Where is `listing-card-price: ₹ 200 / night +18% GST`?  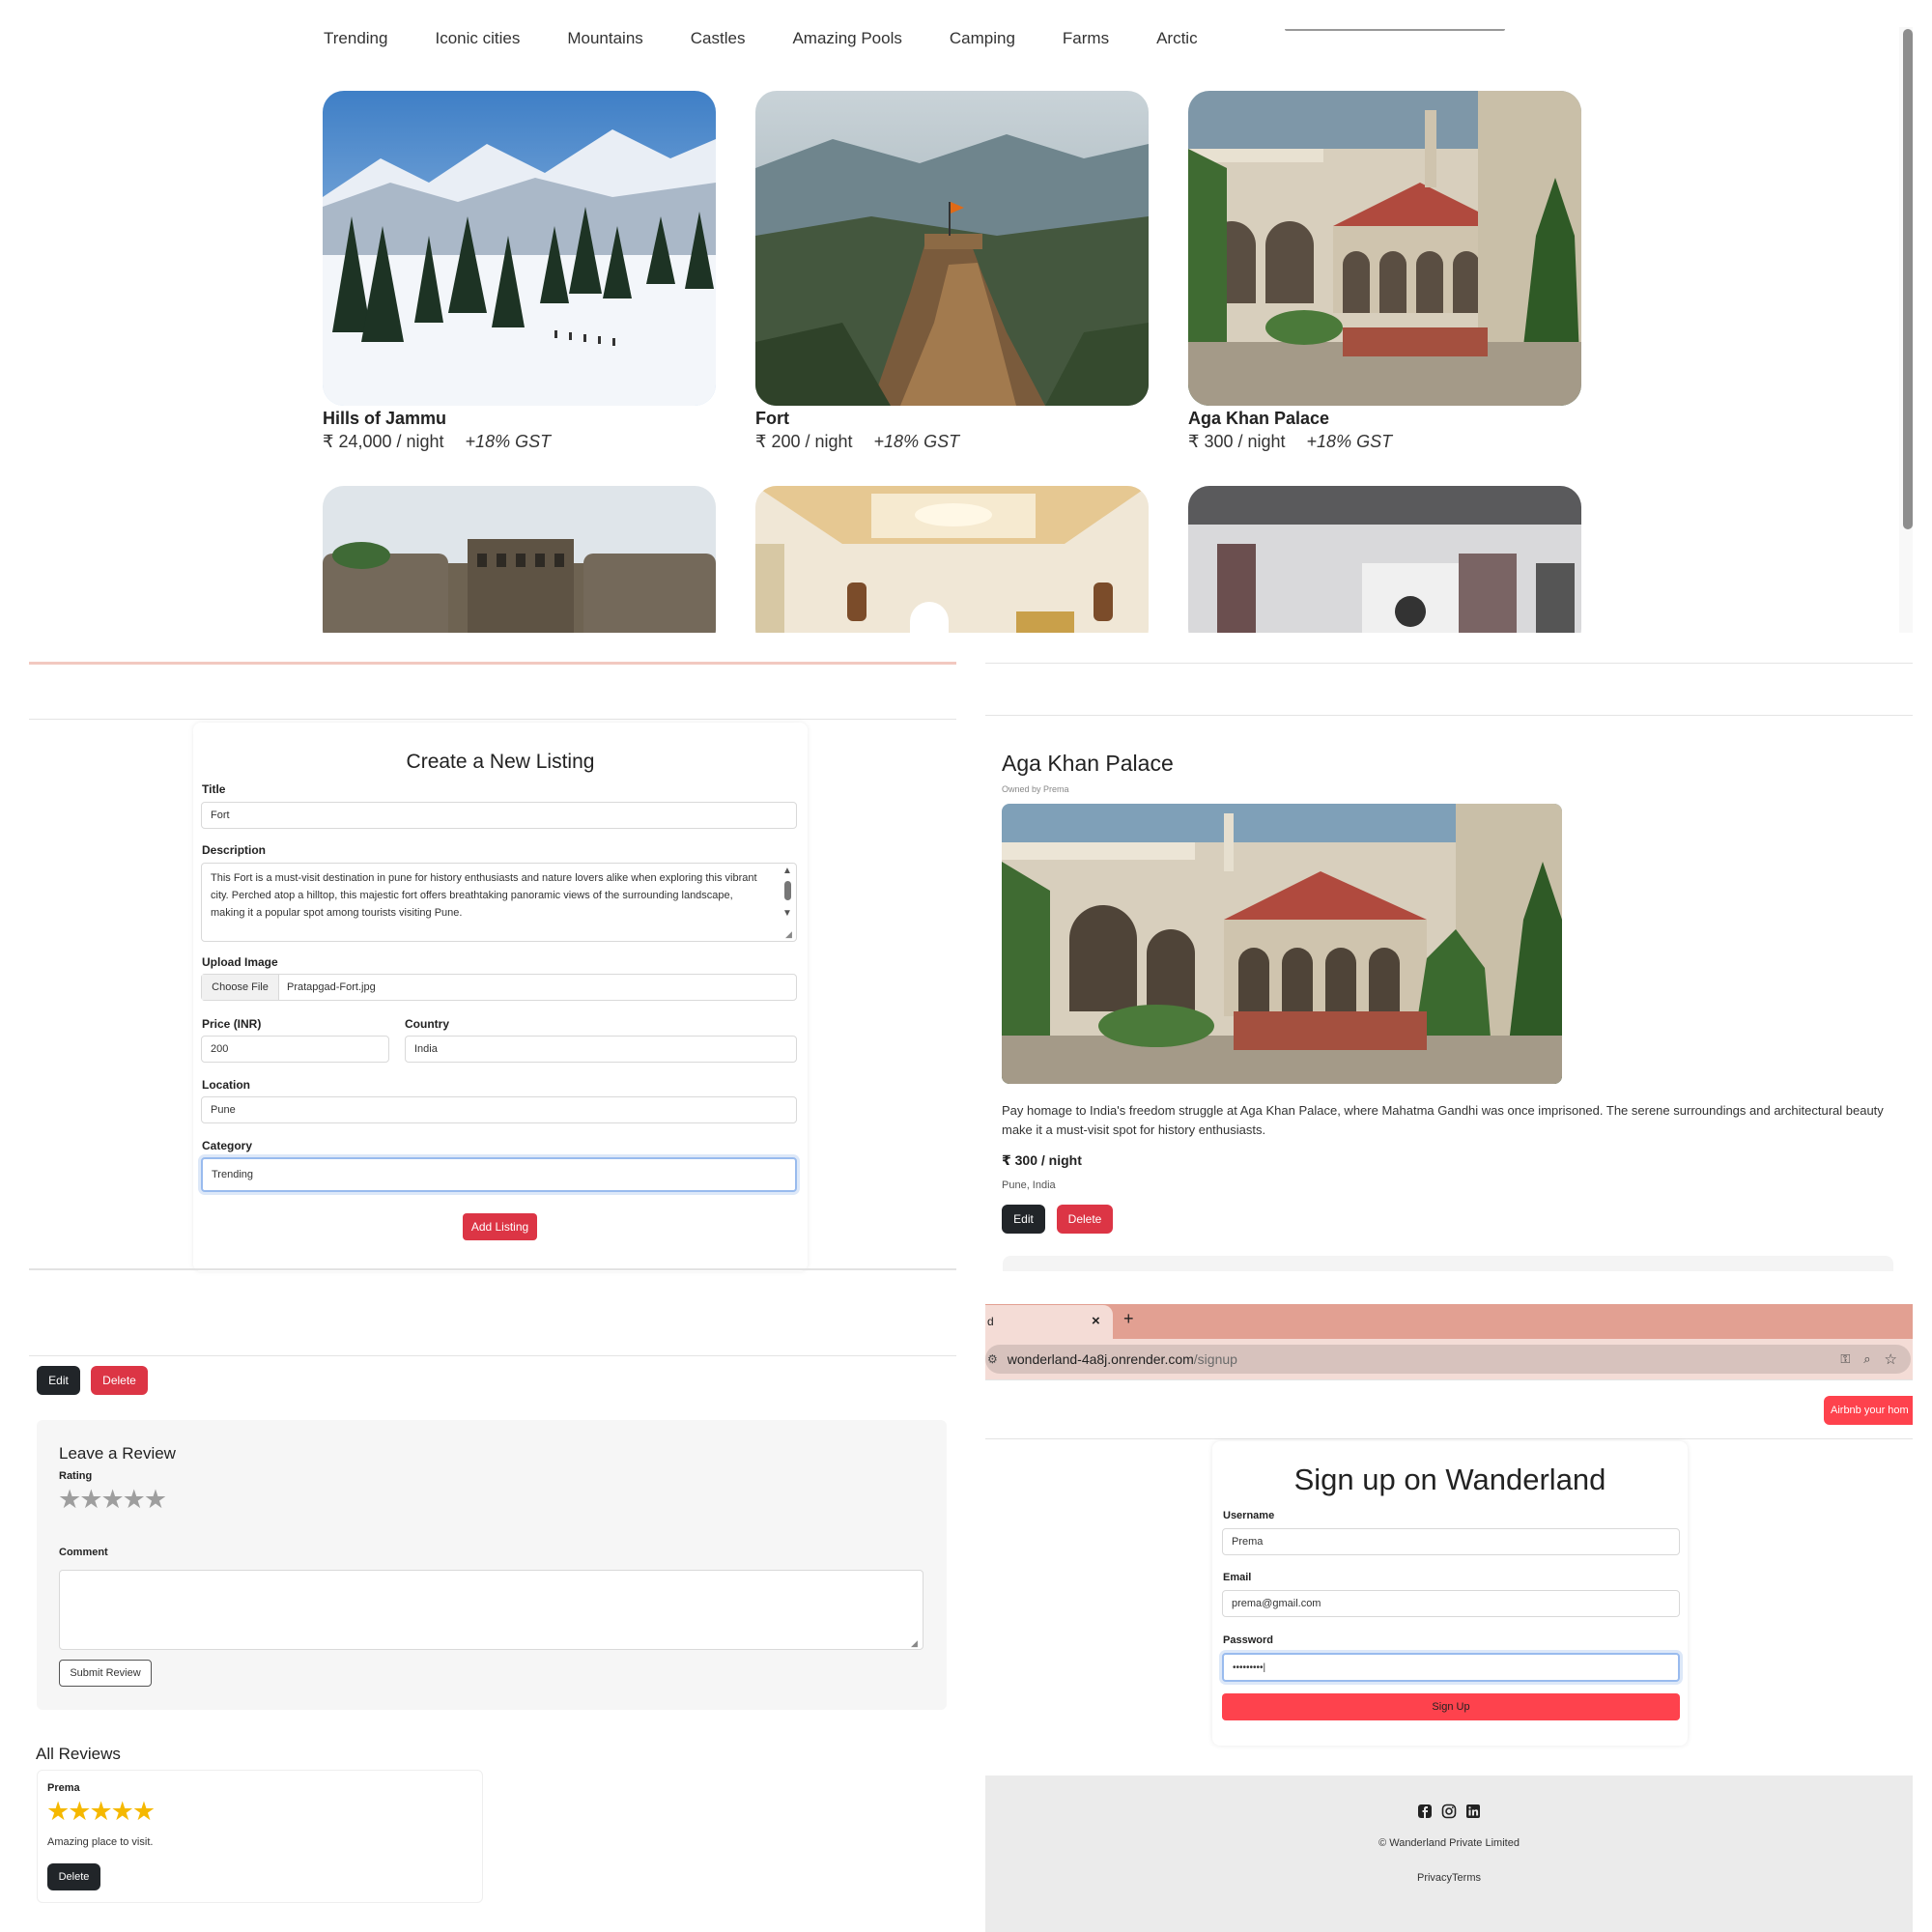 listing-card-price: ₹ 200 / night +18% GST is located at coordinates (857, 442).